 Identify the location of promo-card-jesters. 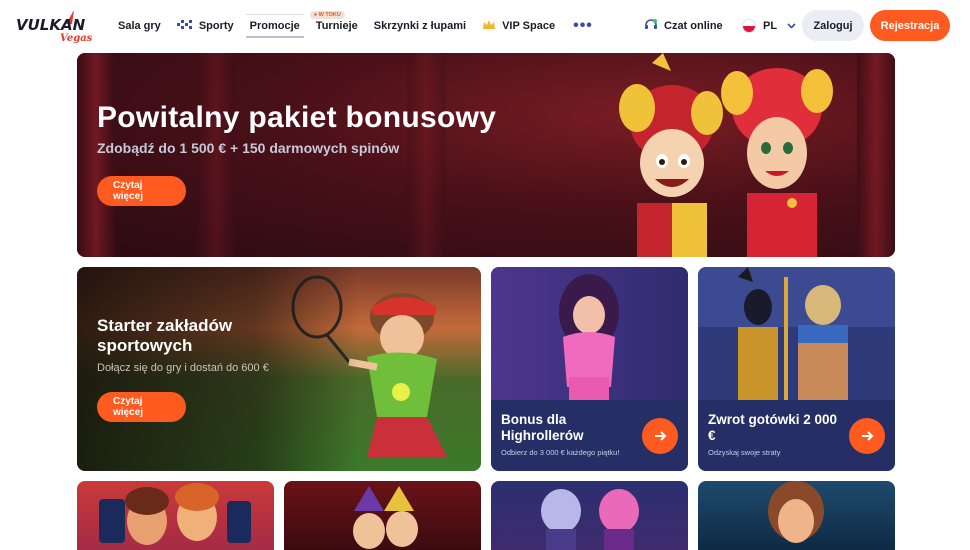
(382, 515).